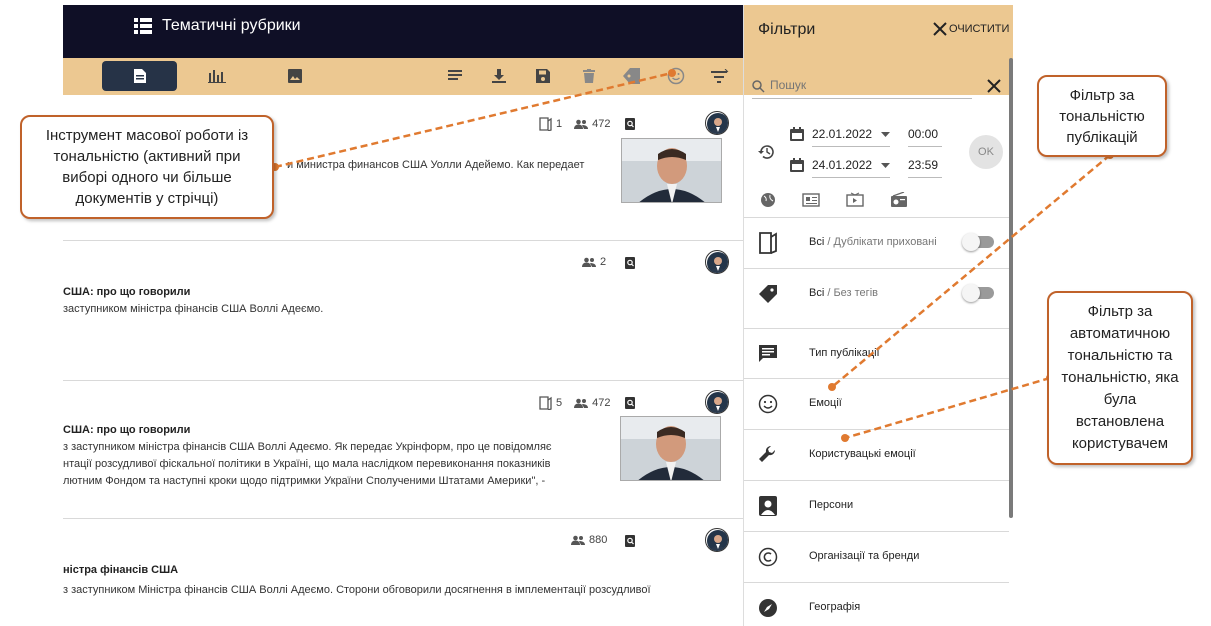 This screenshot has width=1211, height=626. What do you see at coordinates (865, 85) in the screenshot?
I see `search-input` at bounding box center [865, 85].